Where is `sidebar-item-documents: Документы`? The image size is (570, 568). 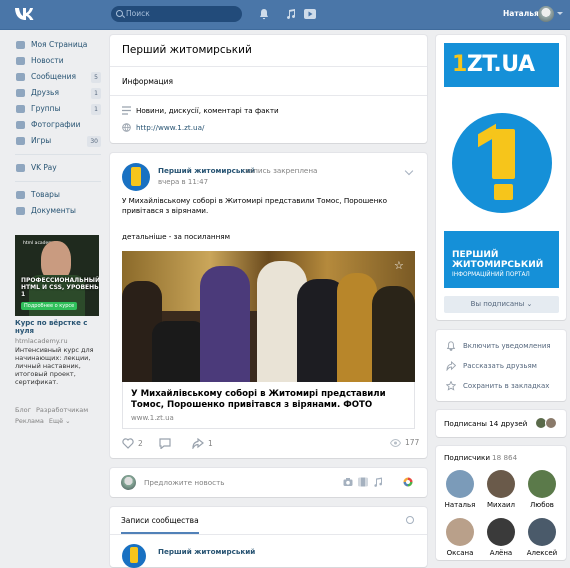 sidebar-item-documents: Документы is located at coordinates (58, 211).